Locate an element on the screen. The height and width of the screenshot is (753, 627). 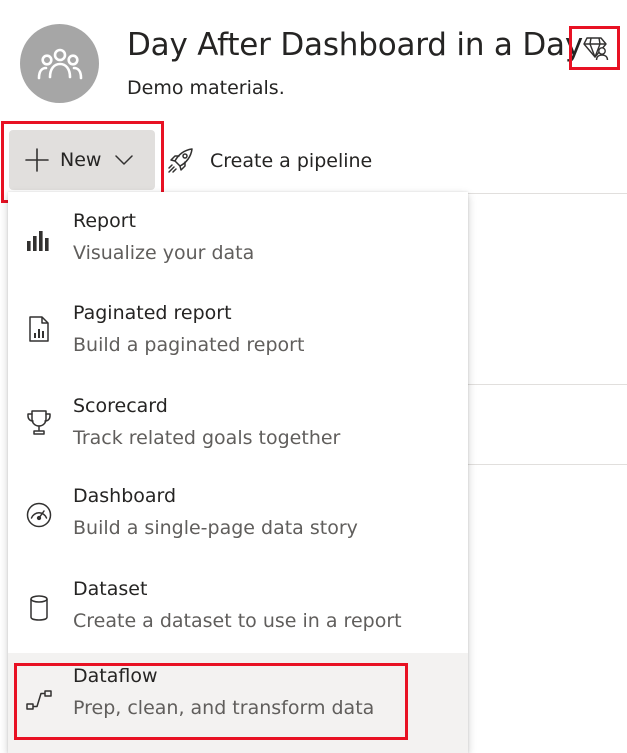
menu-item-title: Paginated report is located at coordinates (152, 313).